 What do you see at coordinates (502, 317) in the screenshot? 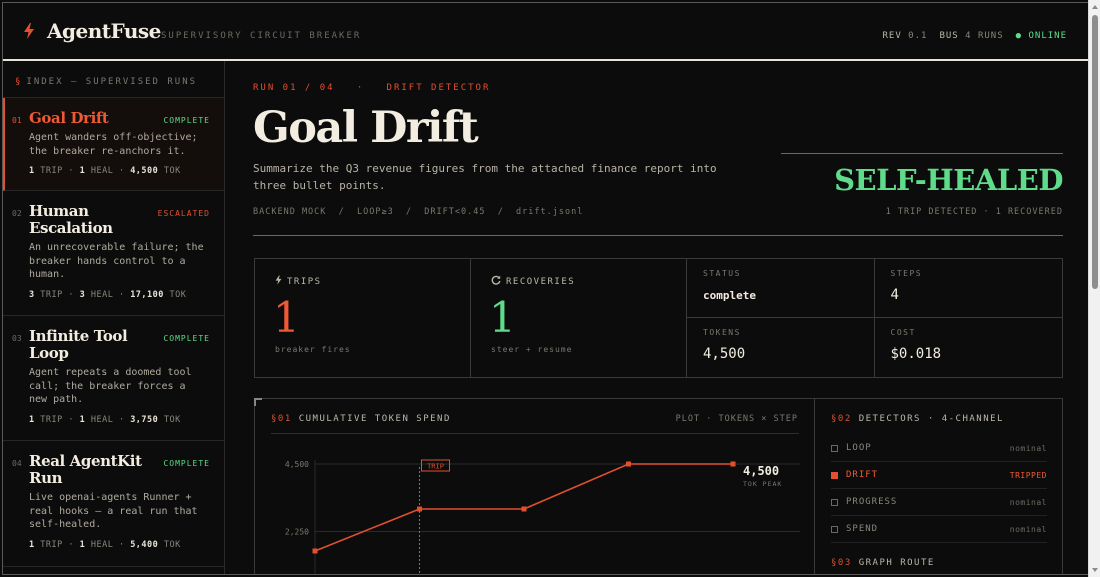
I see `recoveries-value: 1` at bounding box center [502, 317].